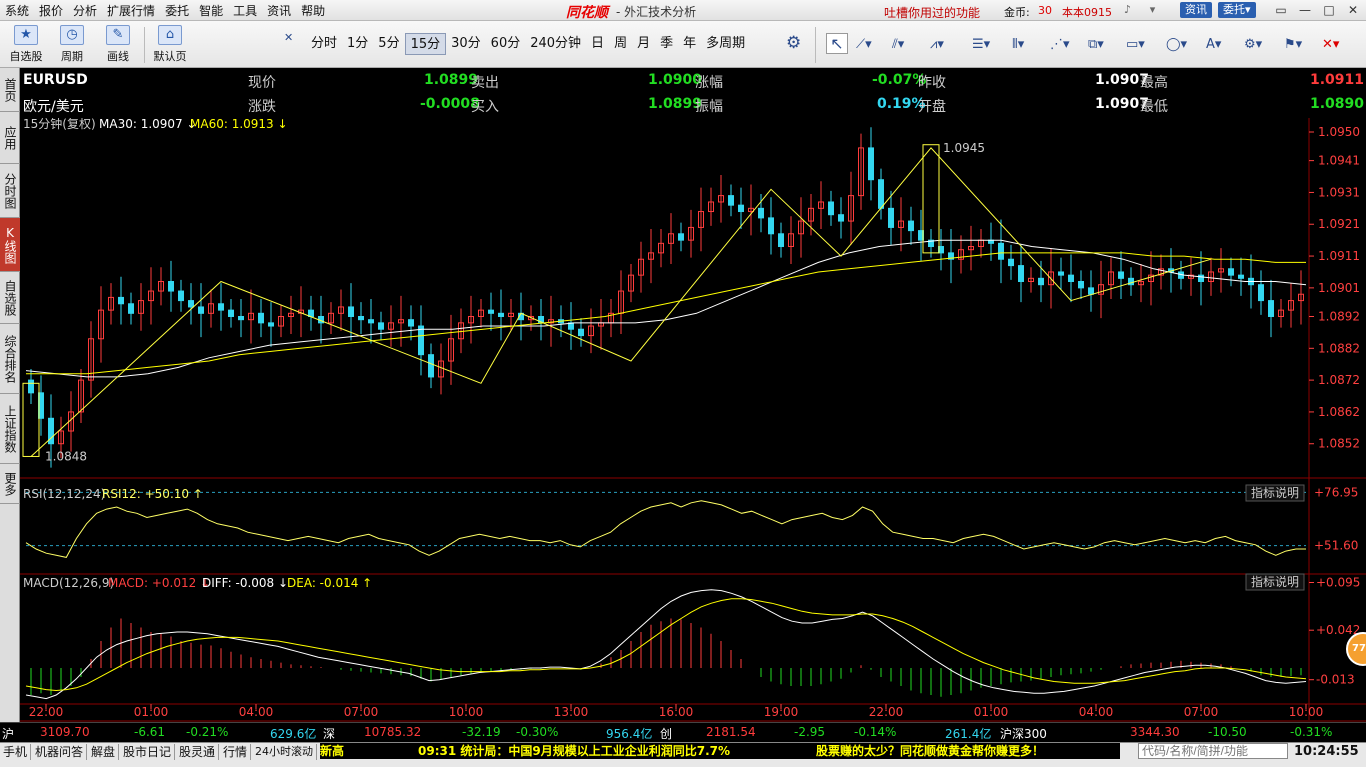 The image size is (1366, 767). What do you see at coordinates (177, 10) in the screenshot?
I see `menu-trade: 委托` at bounding box center [177, 10].